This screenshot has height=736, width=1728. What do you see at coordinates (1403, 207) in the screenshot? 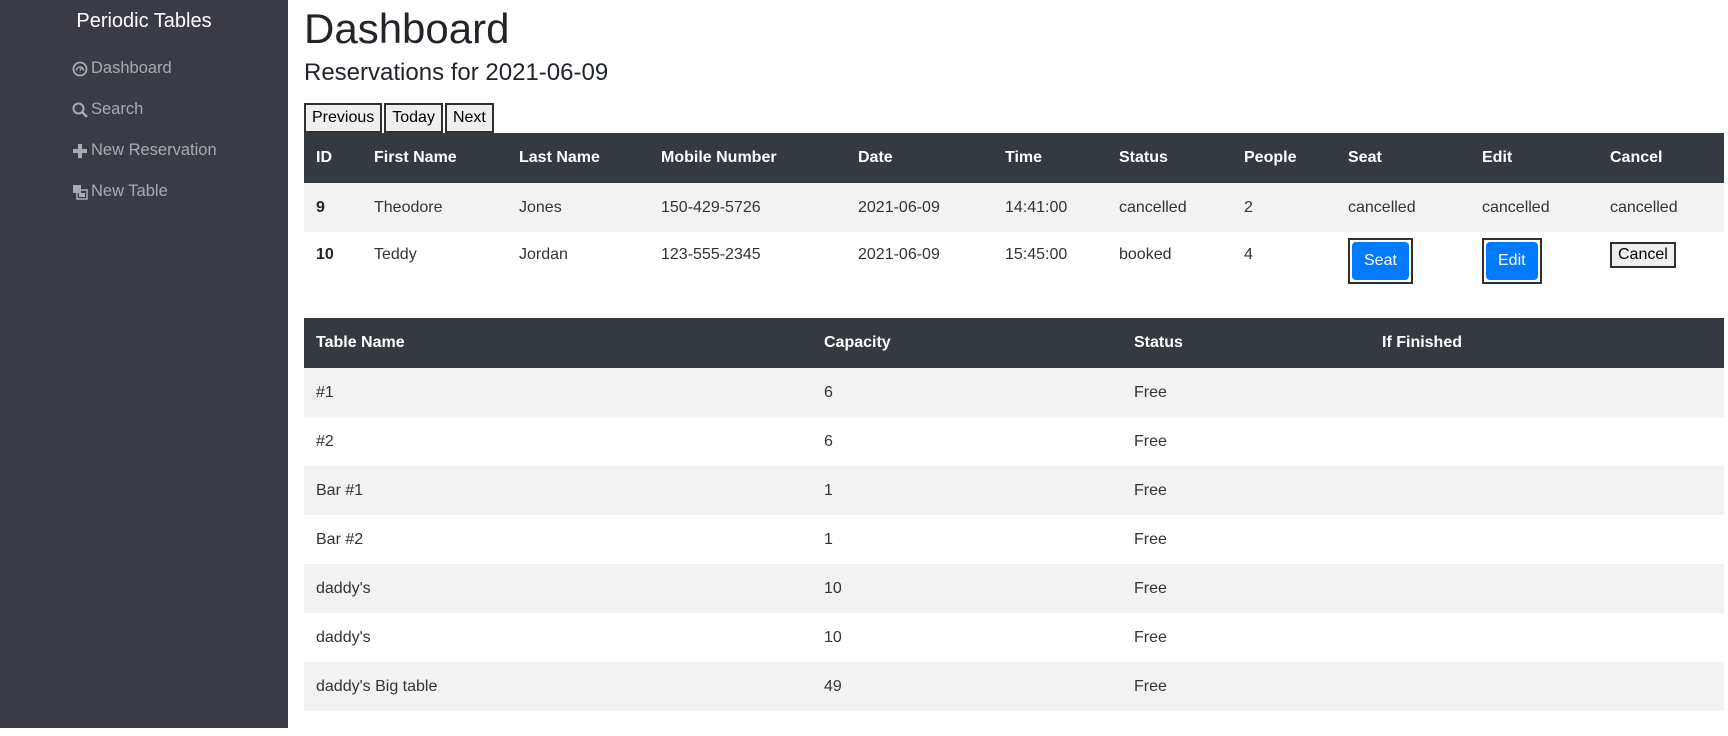
I see `seat-cell: cancelled` at bounding box center [1403, 207].